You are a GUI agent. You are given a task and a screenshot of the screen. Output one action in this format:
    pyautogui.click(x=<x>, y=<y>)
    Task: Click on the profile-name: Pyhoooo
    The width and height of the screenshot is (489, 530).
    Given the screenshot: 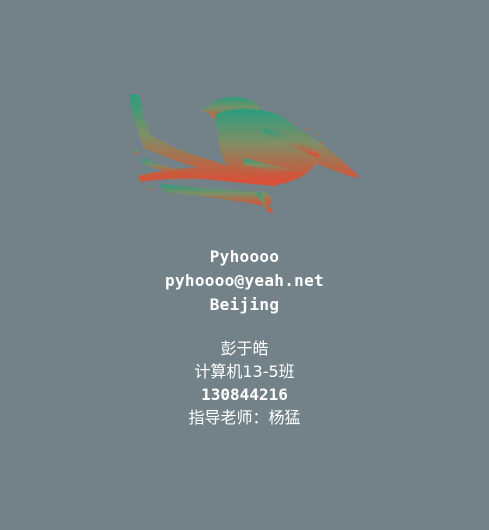 What is the action you would take?
    pyautogui.click(x=244, y=256)
    